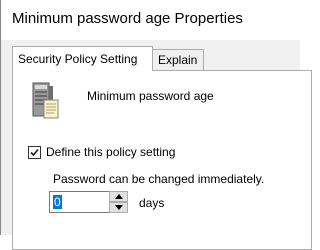  I want to click on define-policy-label: Define this policy setting, so click(111, 152).